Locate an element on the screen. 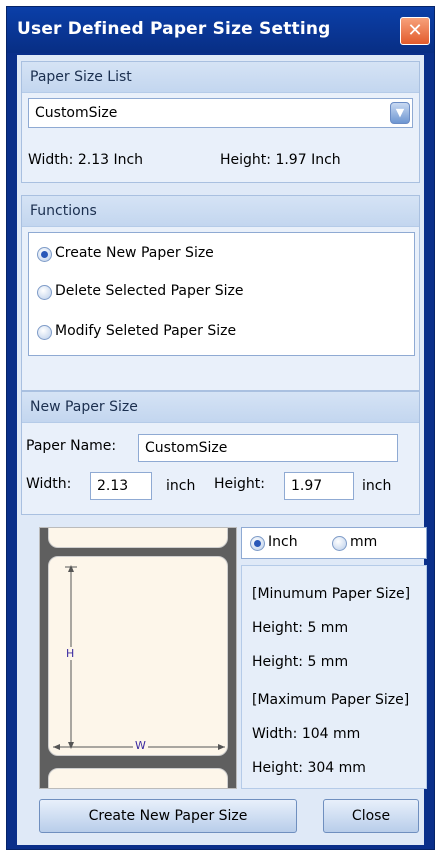 This screenshot has width=441, height=856. max-width-text: Width: 104 mm is located at coordinates (306, 734).